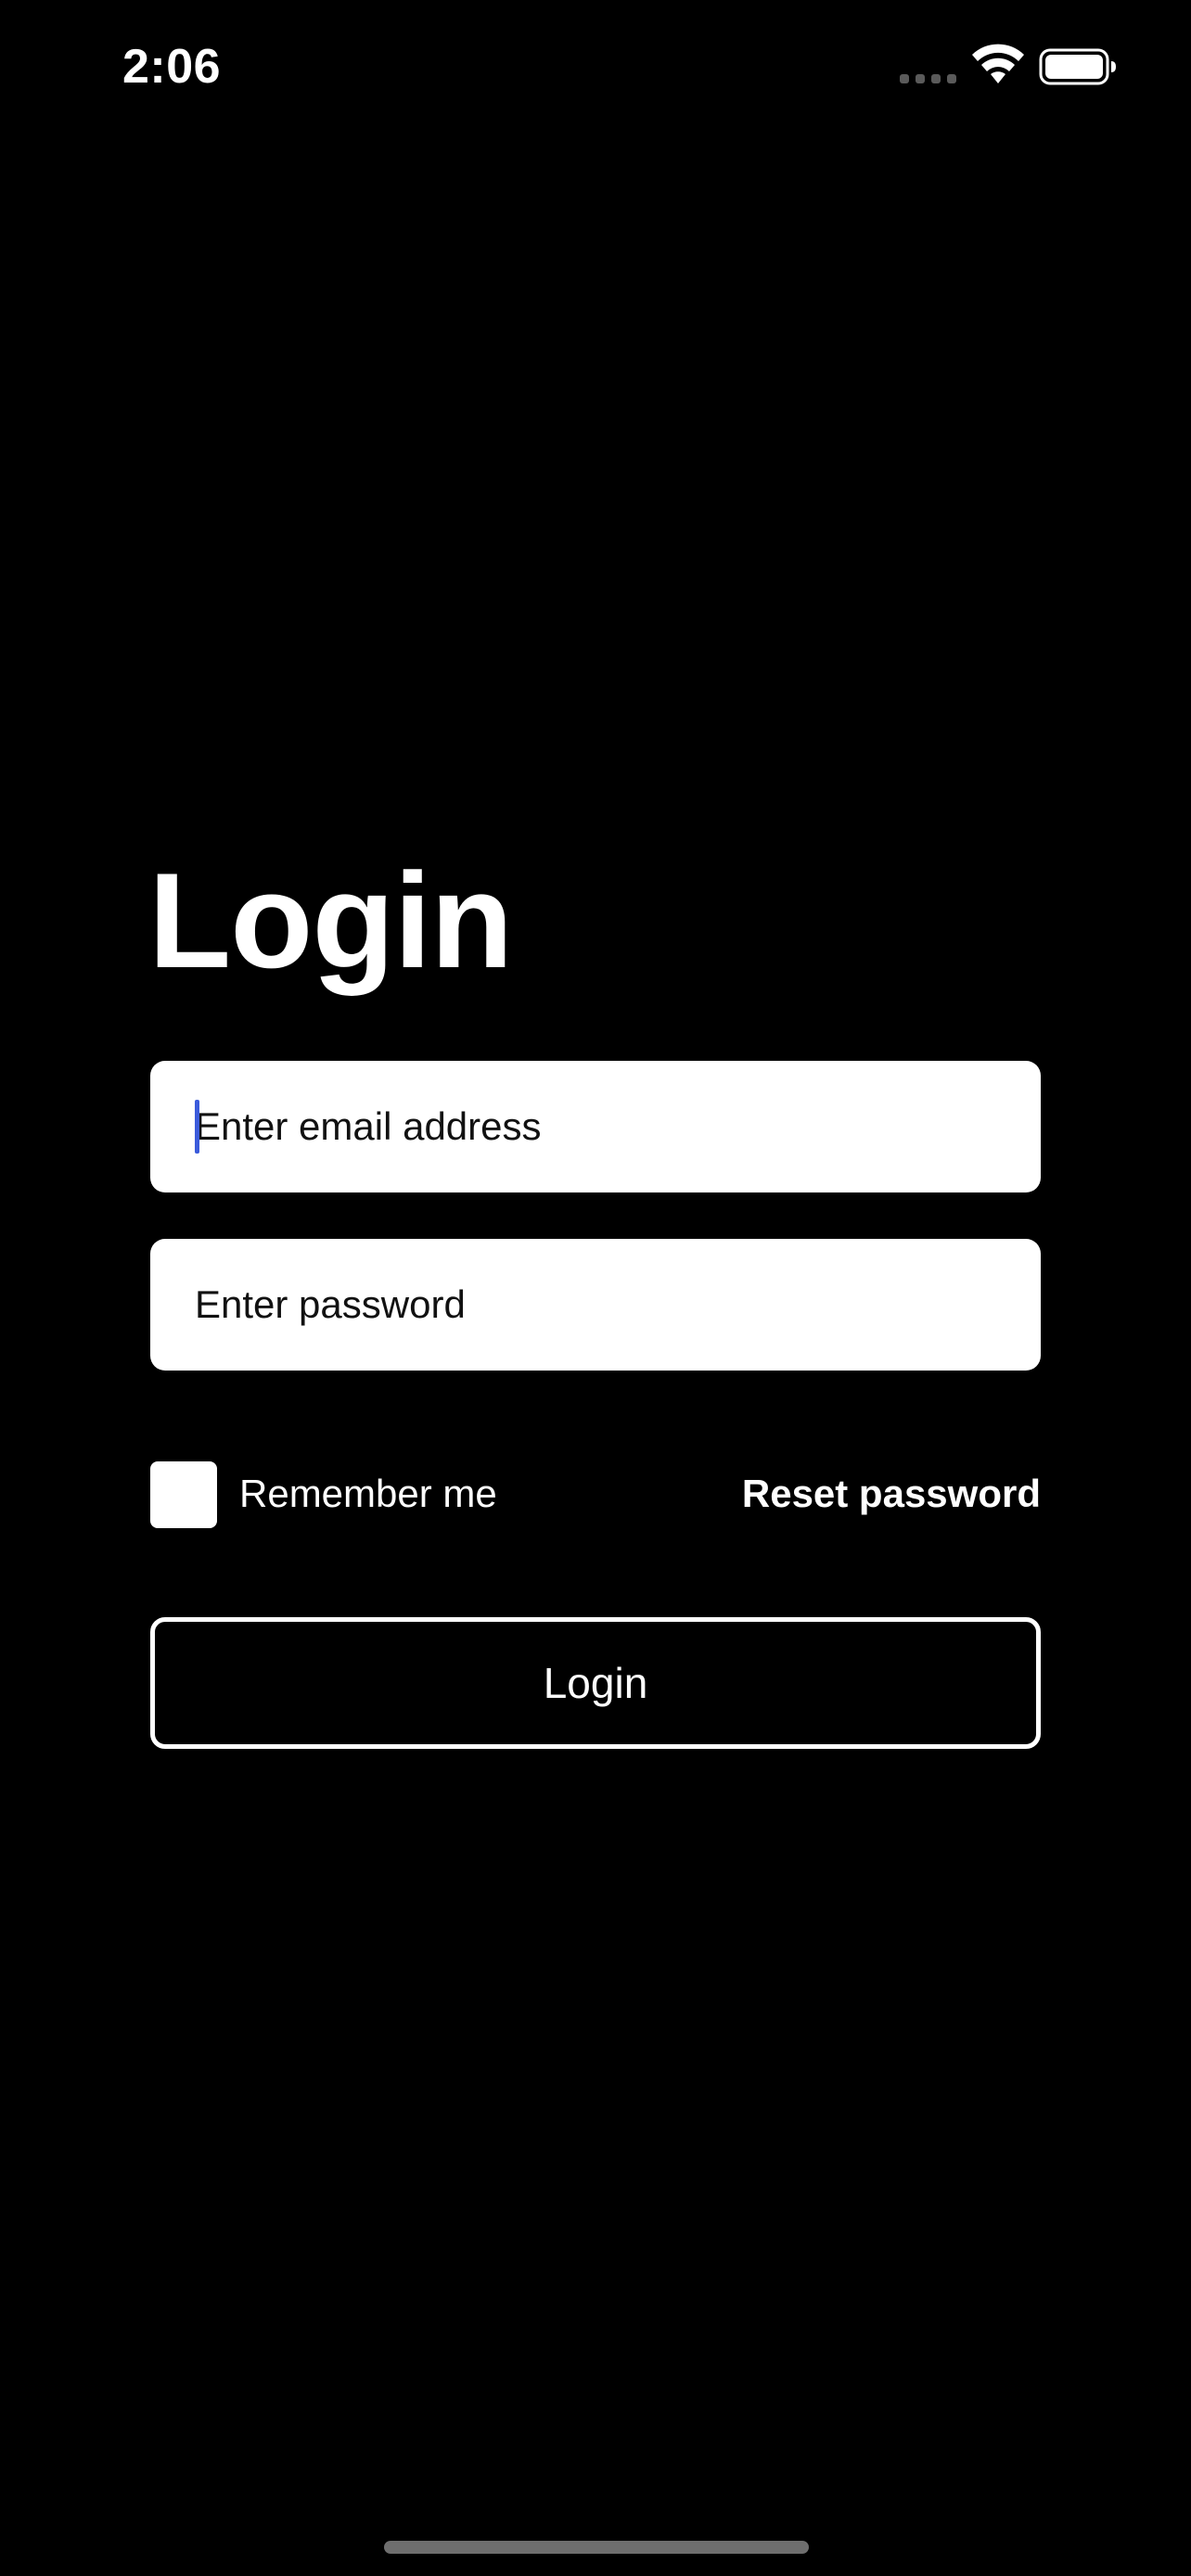  Describe the element at coordinates (595, 69) in the screenshot. I see `status-bar: 2:06` at that location.